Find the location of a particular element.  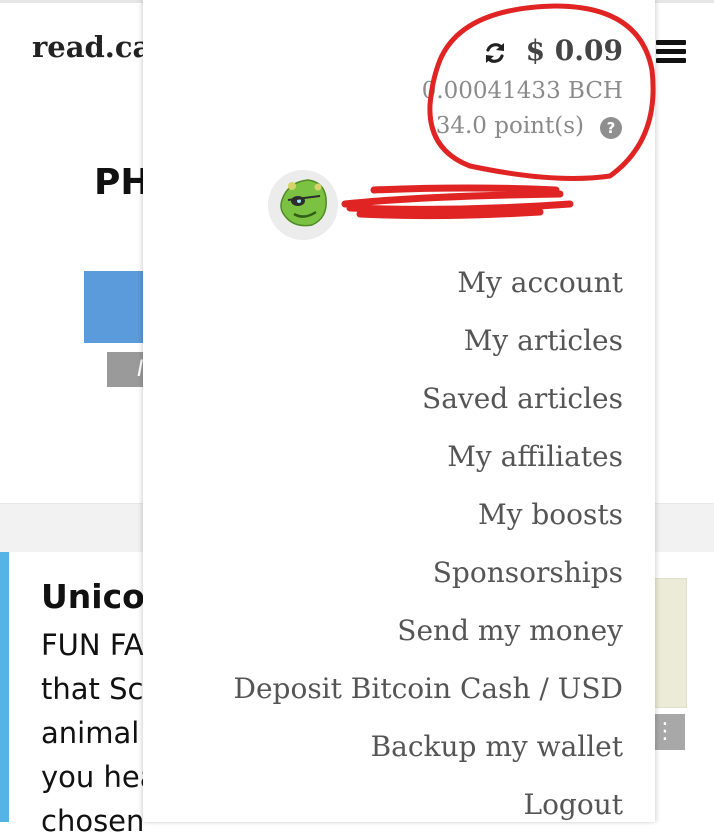

site-logo: read.ca is located at coordinates (91, 47).